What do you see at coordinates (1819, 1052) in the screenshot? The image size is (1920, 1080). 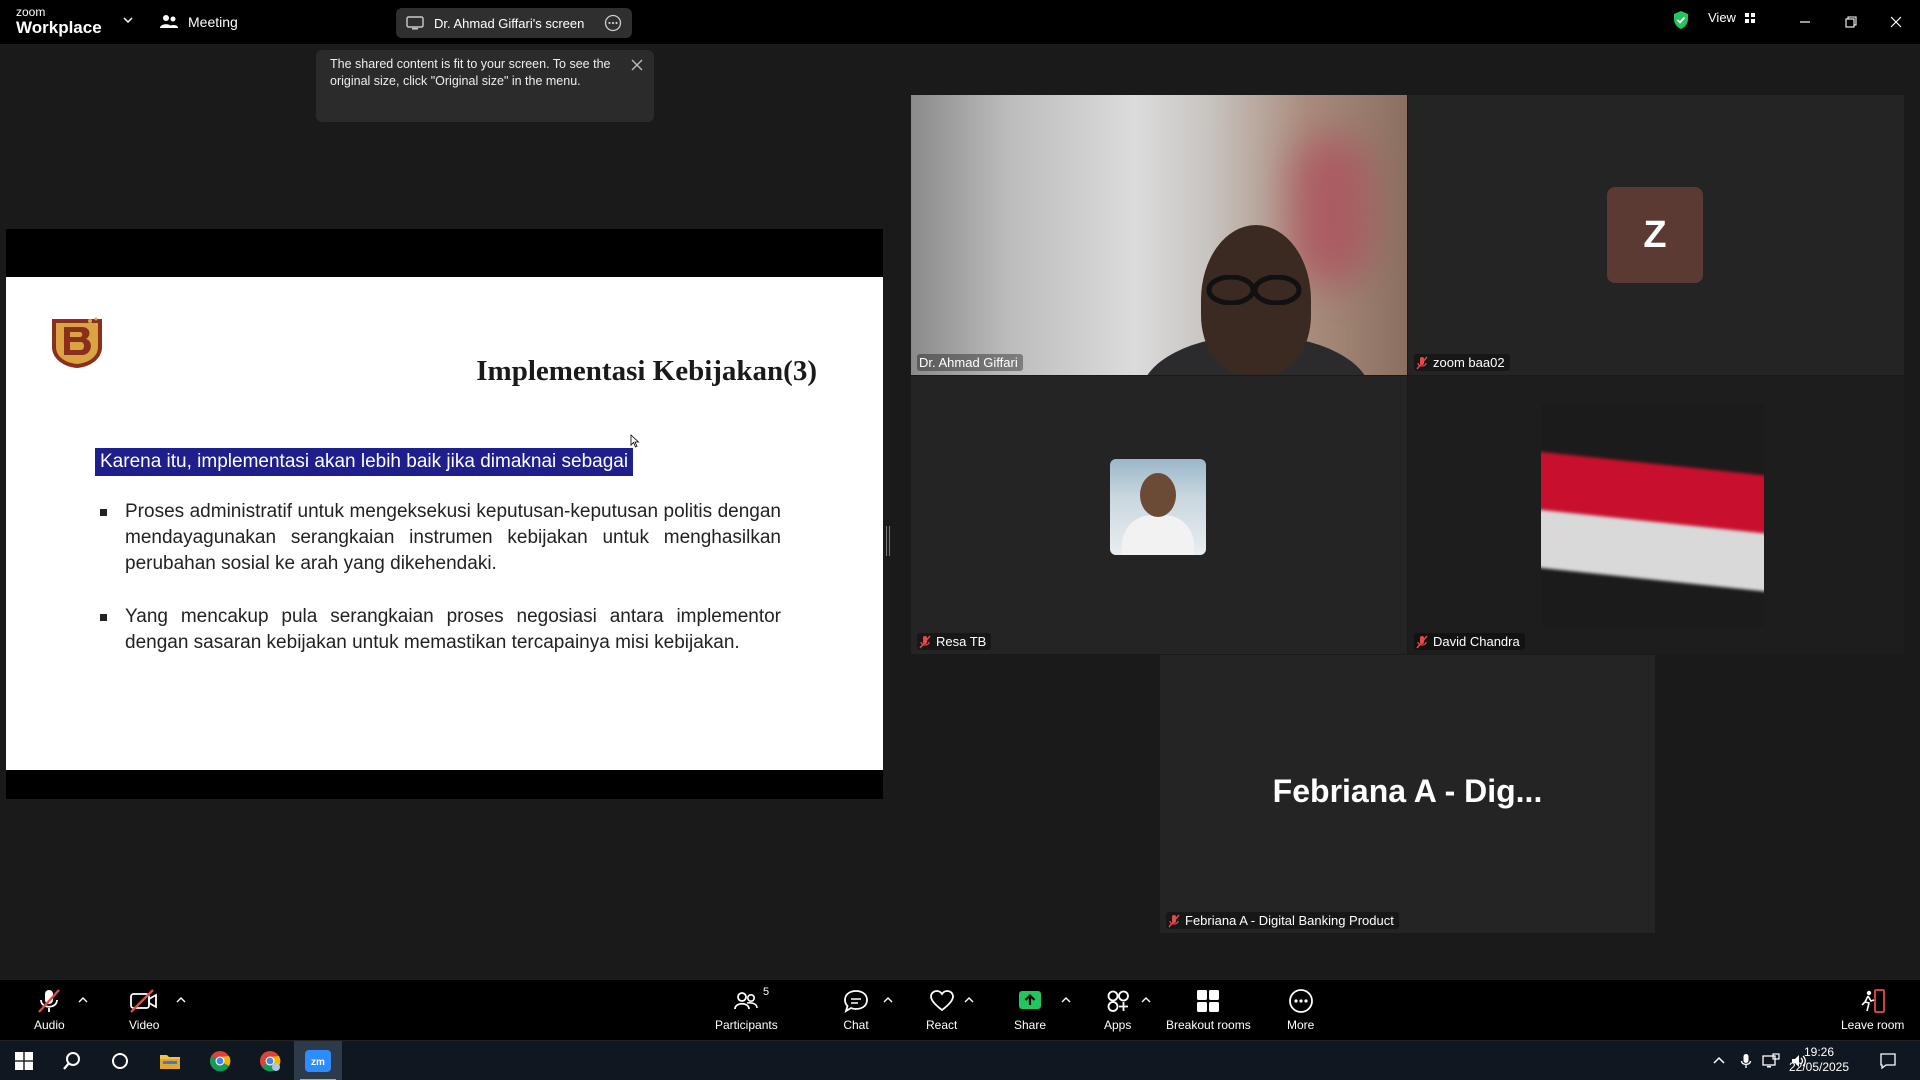 I see `clock-time: 19:26` at bounding box center [1819, 1052].